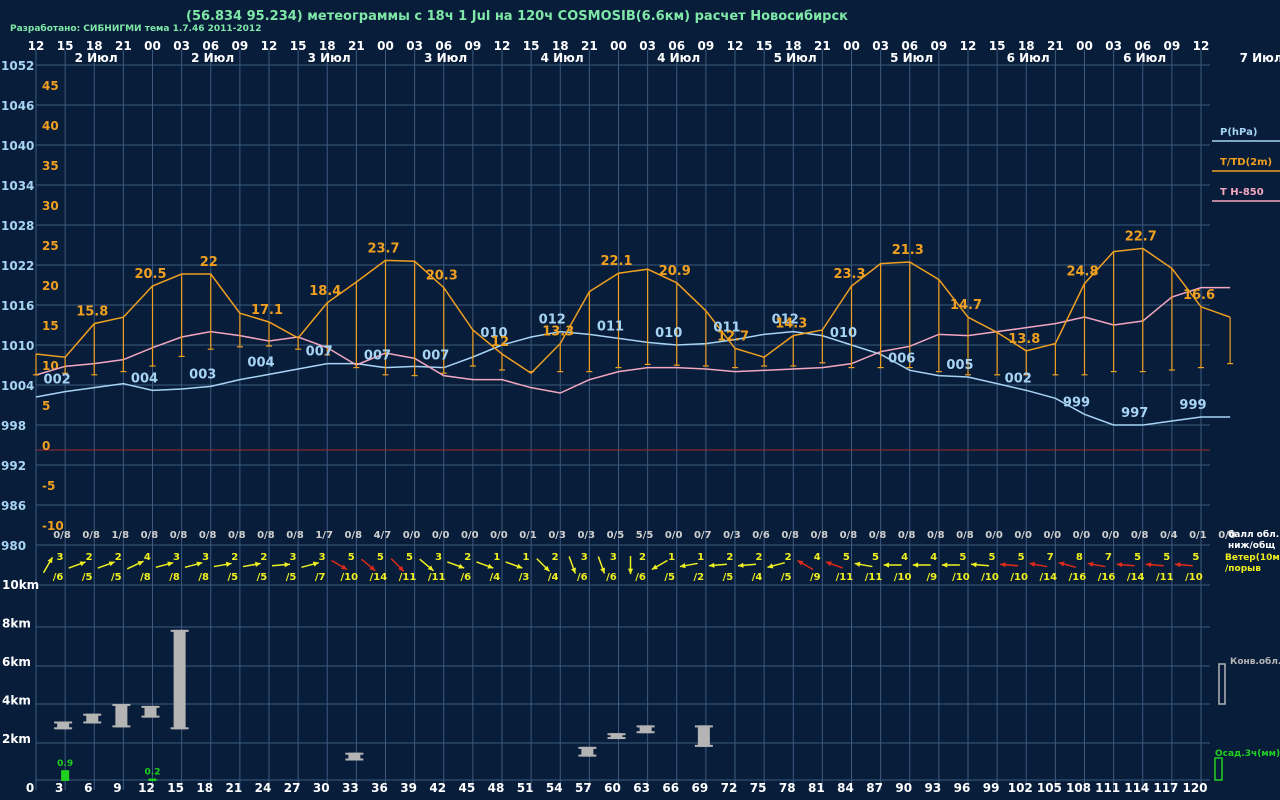 This screenshot has width=1280, height=800. What do you see at coordinates (525, 788) in the screenshot?
I see `forecast-hour-label: 51` at bounding box center [525, 788].